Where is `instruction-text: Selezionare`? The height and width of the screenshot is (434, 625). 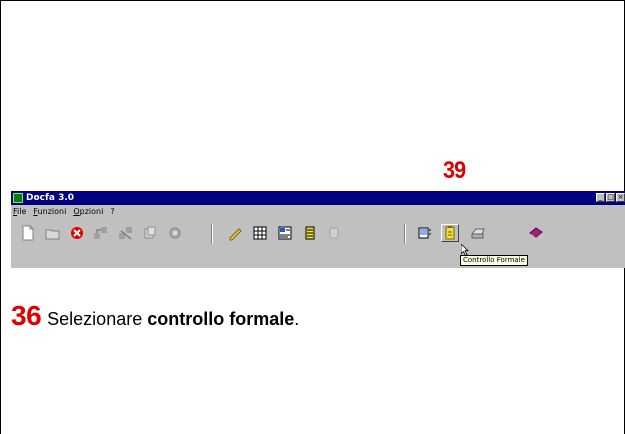
instruction-text: Selezionare is located at coordinates (97, 319).